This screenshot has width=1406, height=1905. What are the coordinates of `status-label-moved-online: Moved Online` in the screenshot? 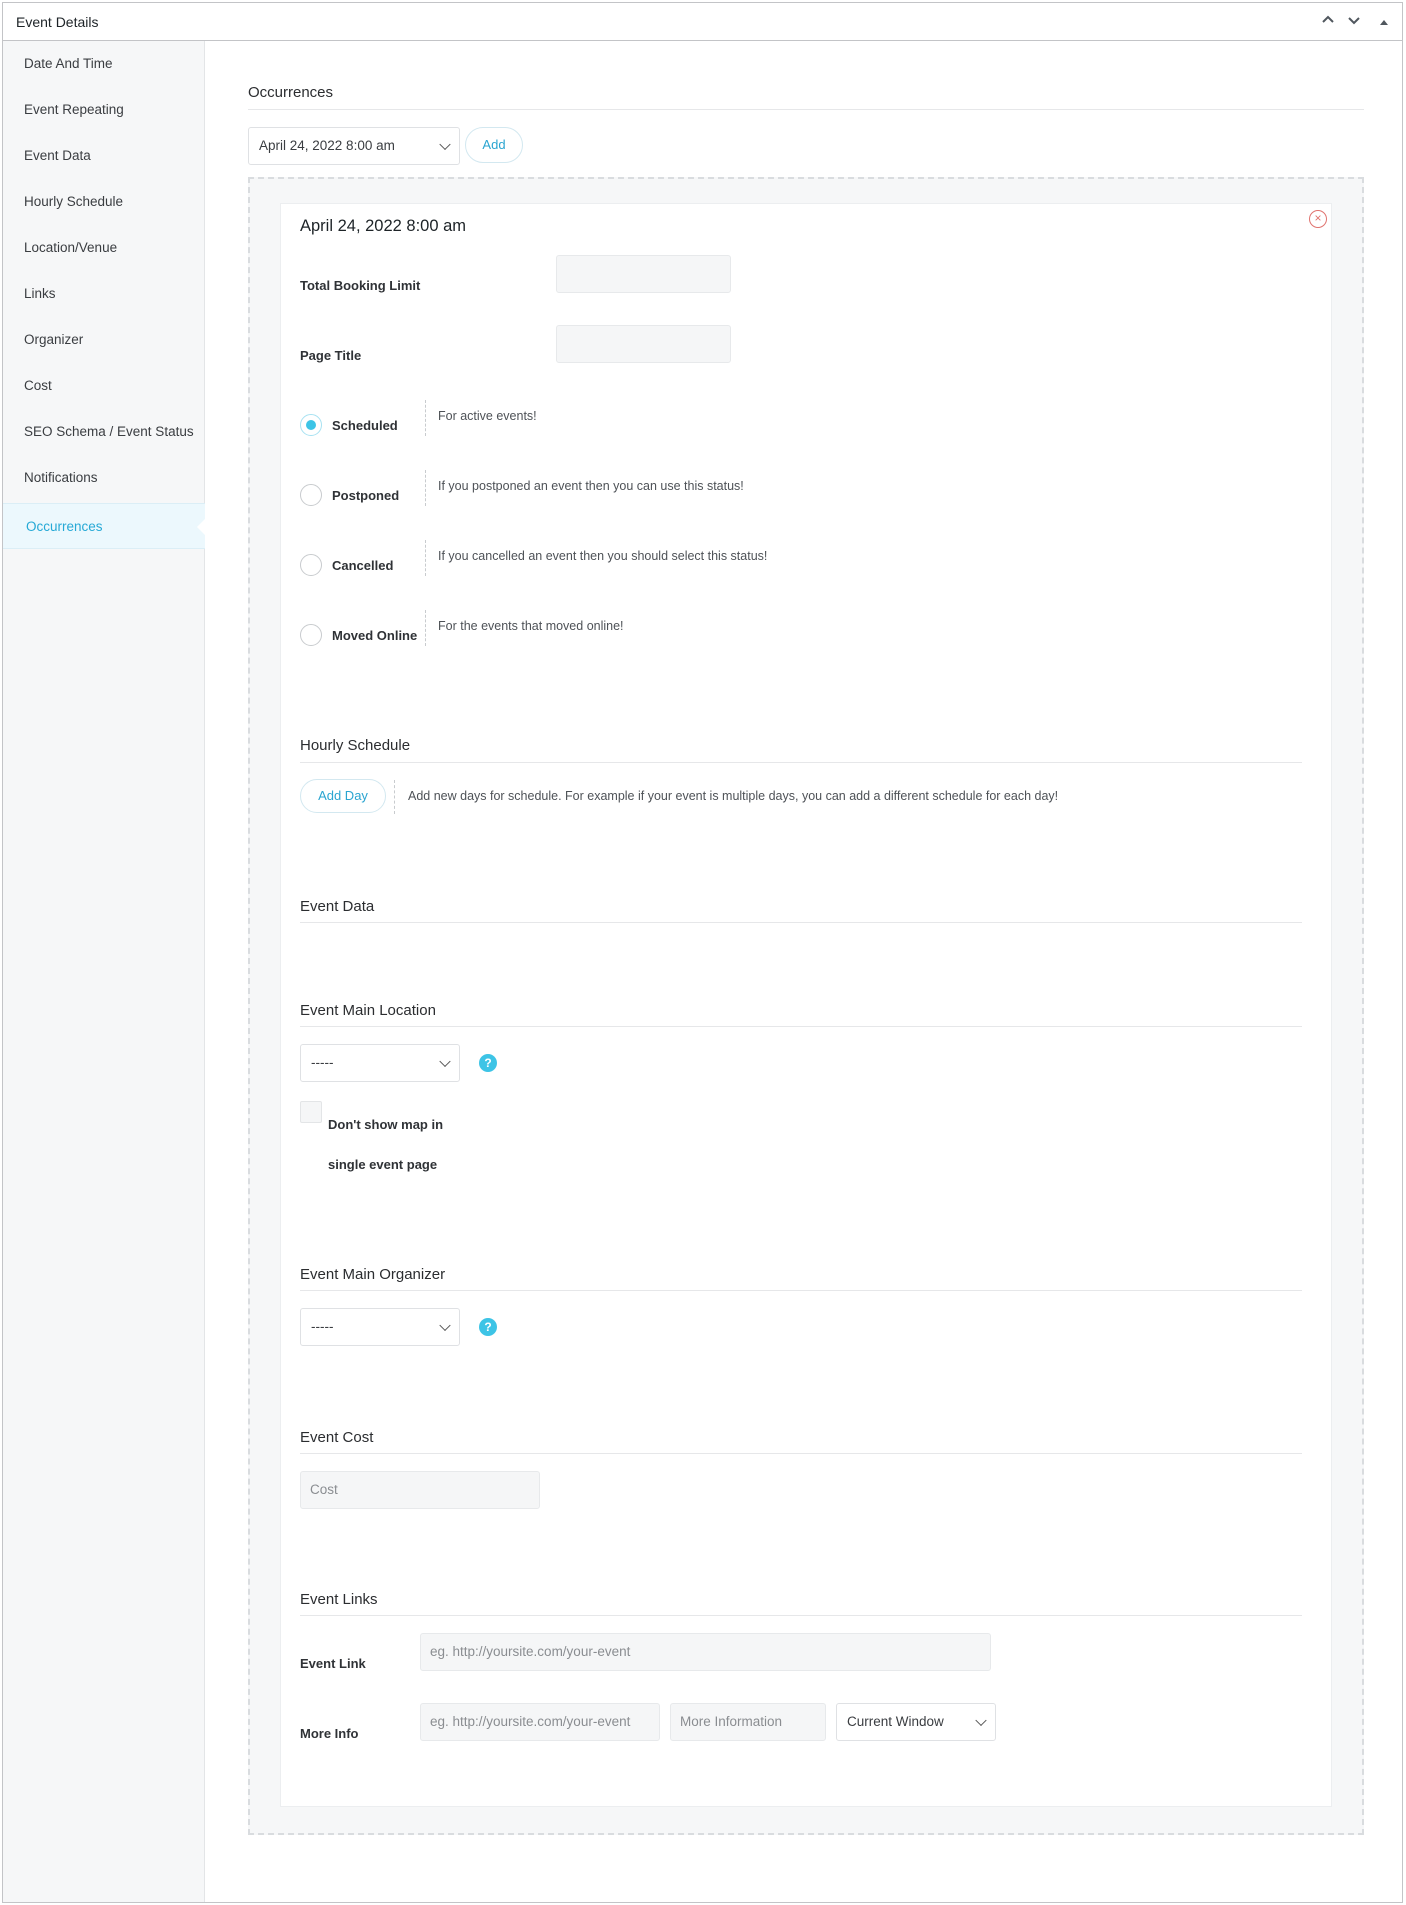 It's located at (375, 635).